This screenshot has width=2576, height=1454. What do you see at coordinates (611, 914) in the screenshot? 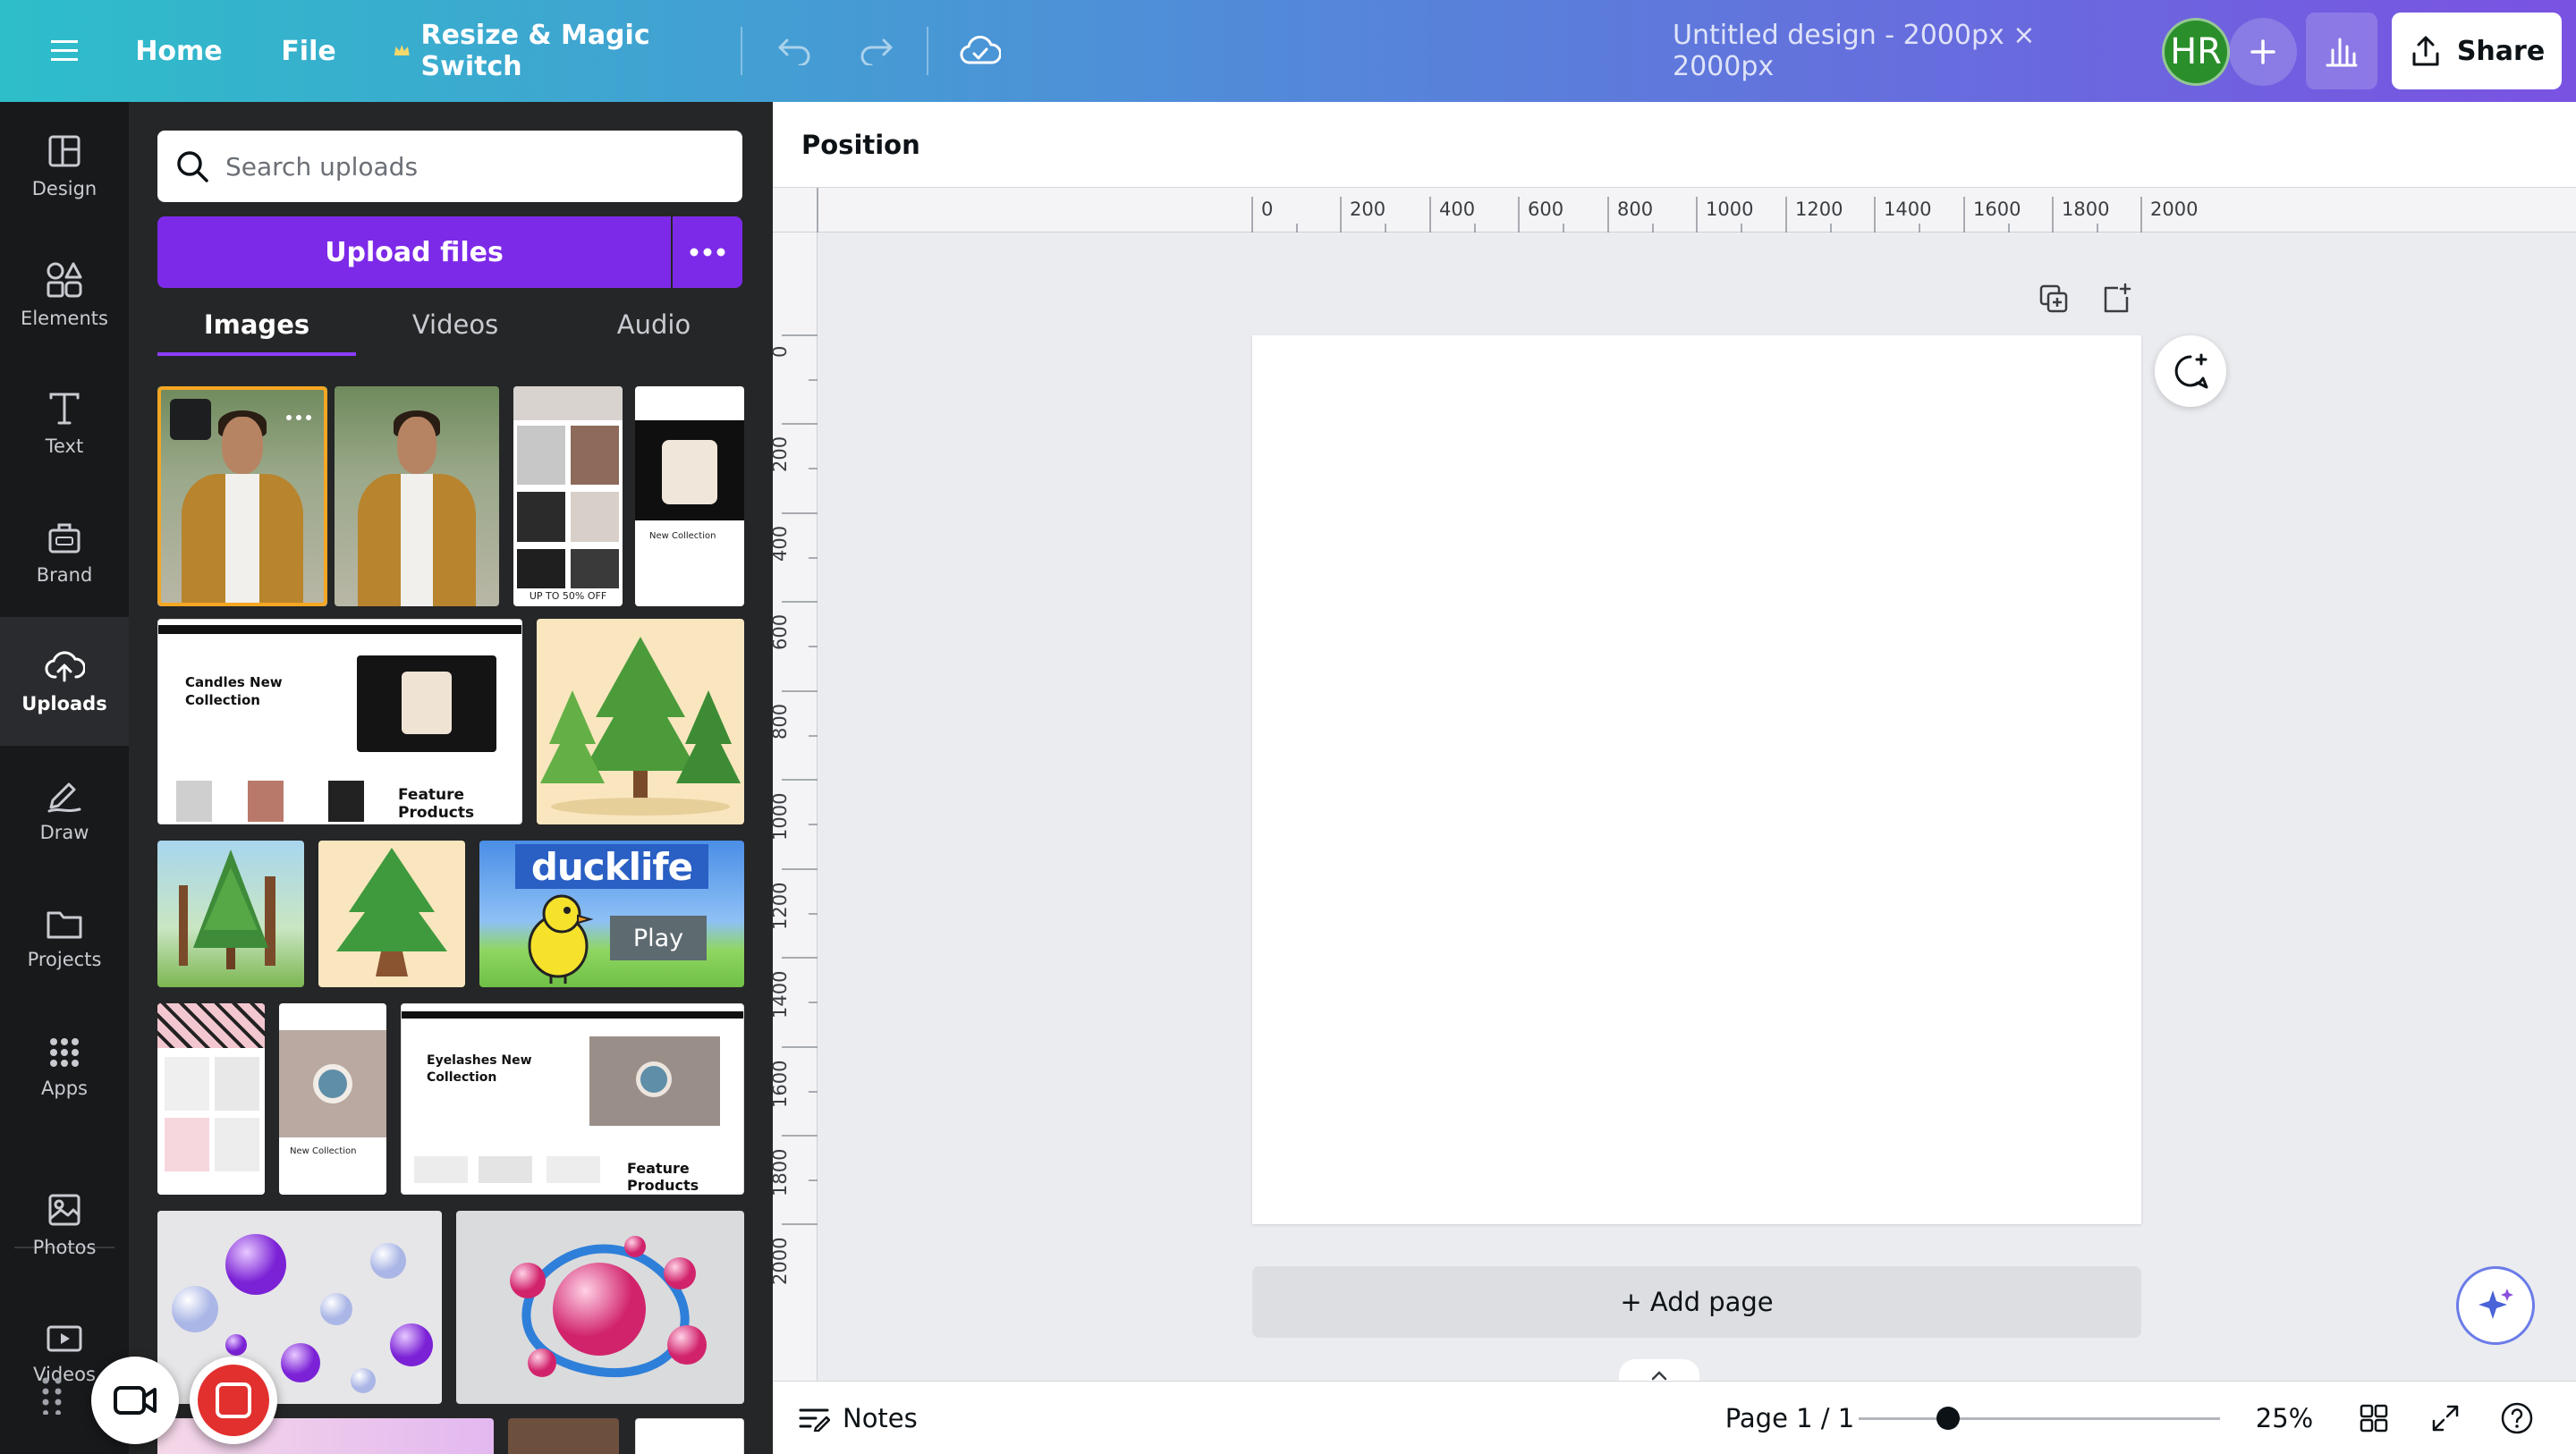
I see `image-thumbnail-ducklife: ducklife Play` at bounding box center [611, 914].